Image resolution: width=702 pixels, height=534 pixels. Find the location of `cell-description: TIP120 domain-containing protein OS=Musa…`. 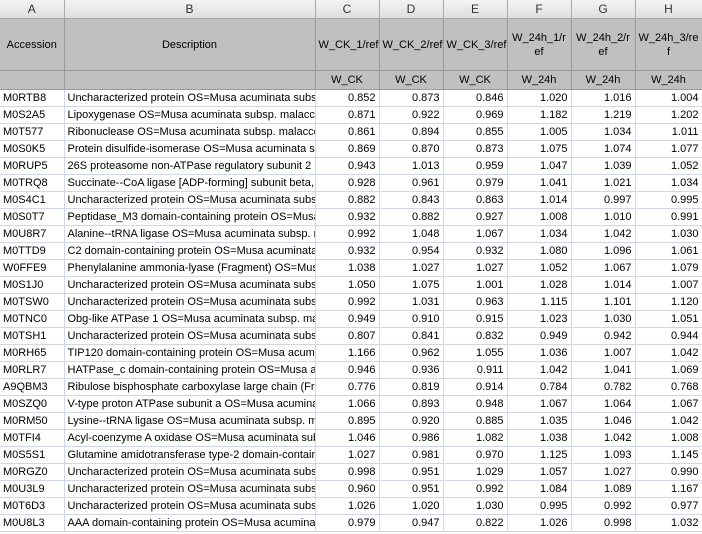

cell-description: TIP120 domain-containing protein OS=Musa… is located at coordinates (190, 353).